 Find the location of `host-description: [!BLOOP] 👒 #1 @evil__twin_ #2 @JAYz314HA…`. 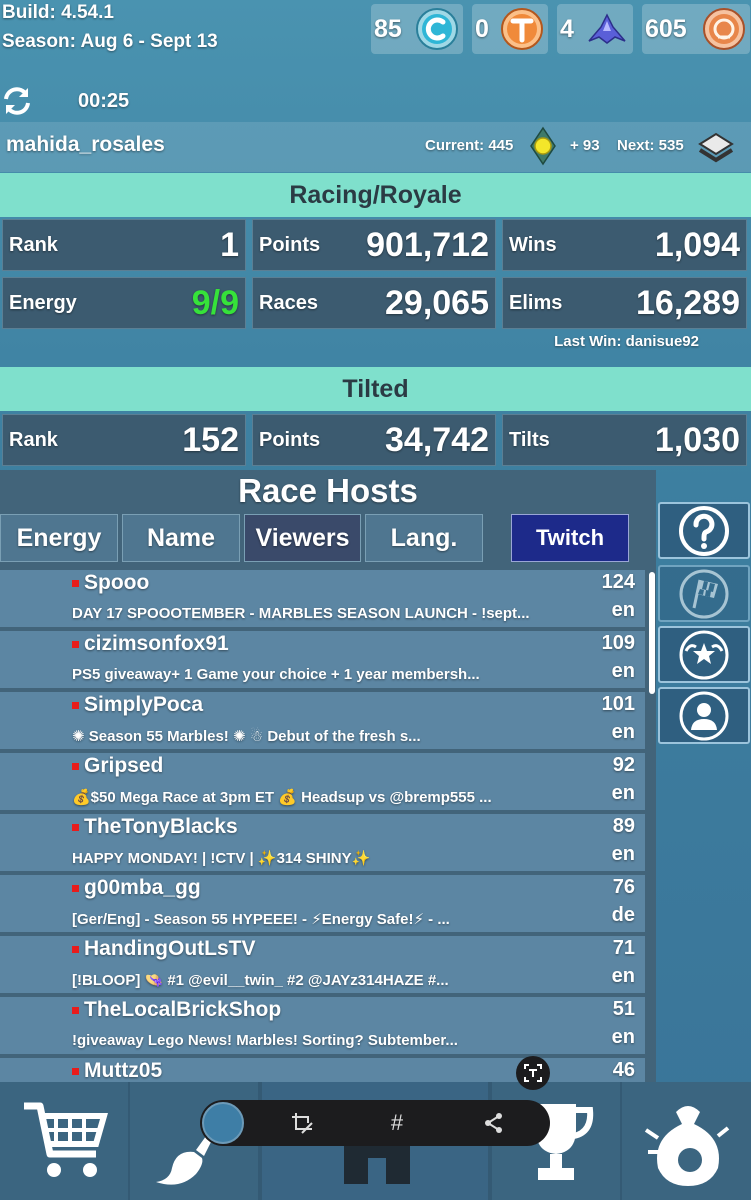

host-description: [!BLOOP] 👒 #1 @evil__twin_ #2 @JAYz314HA… is located at coordinates (260, 980).